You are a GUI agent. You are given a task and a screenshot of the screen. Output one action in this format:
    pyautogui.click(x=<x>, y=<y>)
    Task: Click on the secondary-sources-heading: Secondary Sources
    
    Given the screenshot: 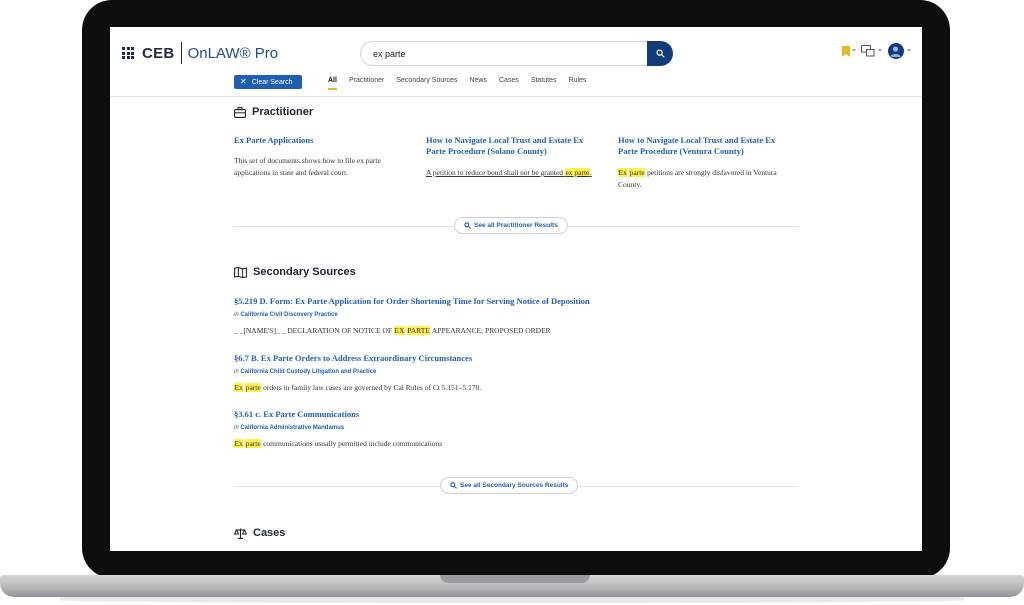 What is the action you would take?
    pyautogui.click(x=295, y=272)
    